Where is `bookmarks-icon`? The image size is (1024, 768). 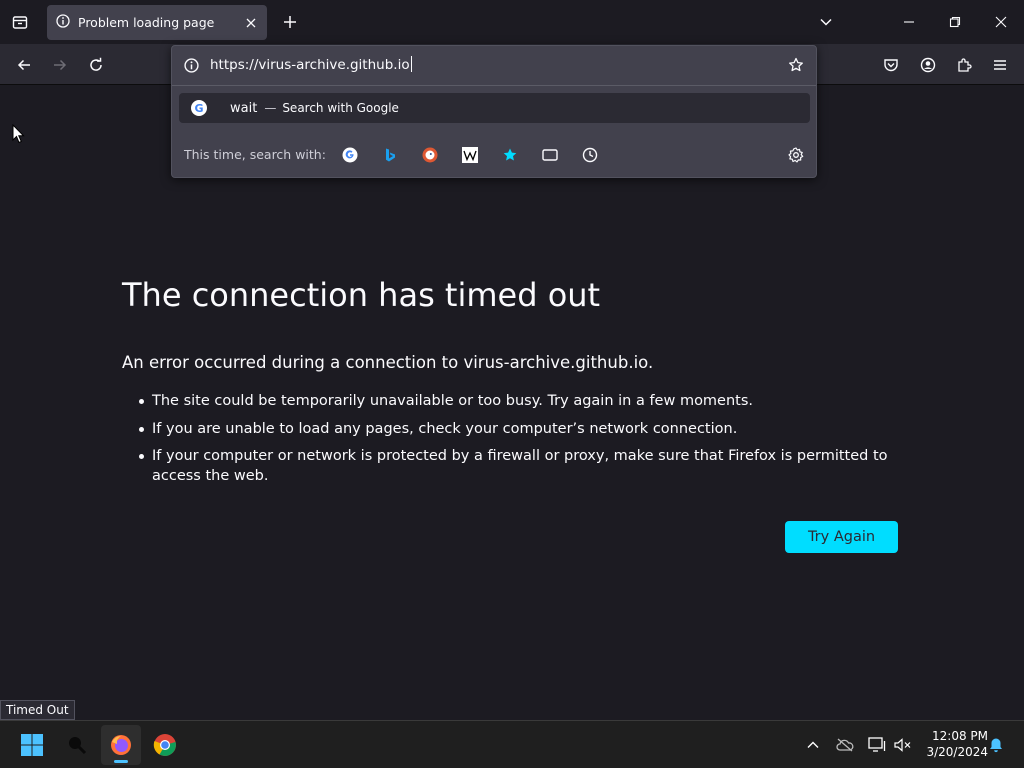
bookmarks-icon is located at coordinates (510, 155).